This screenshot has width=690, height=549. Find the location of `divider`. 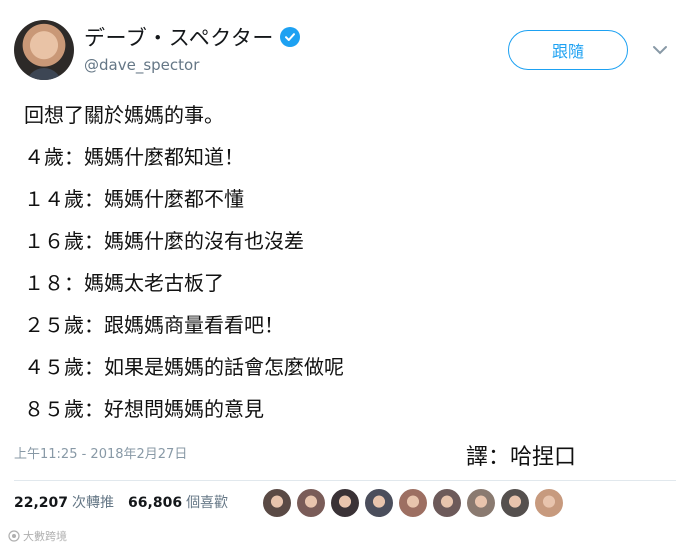

divider is located at coordinates (345, 480).